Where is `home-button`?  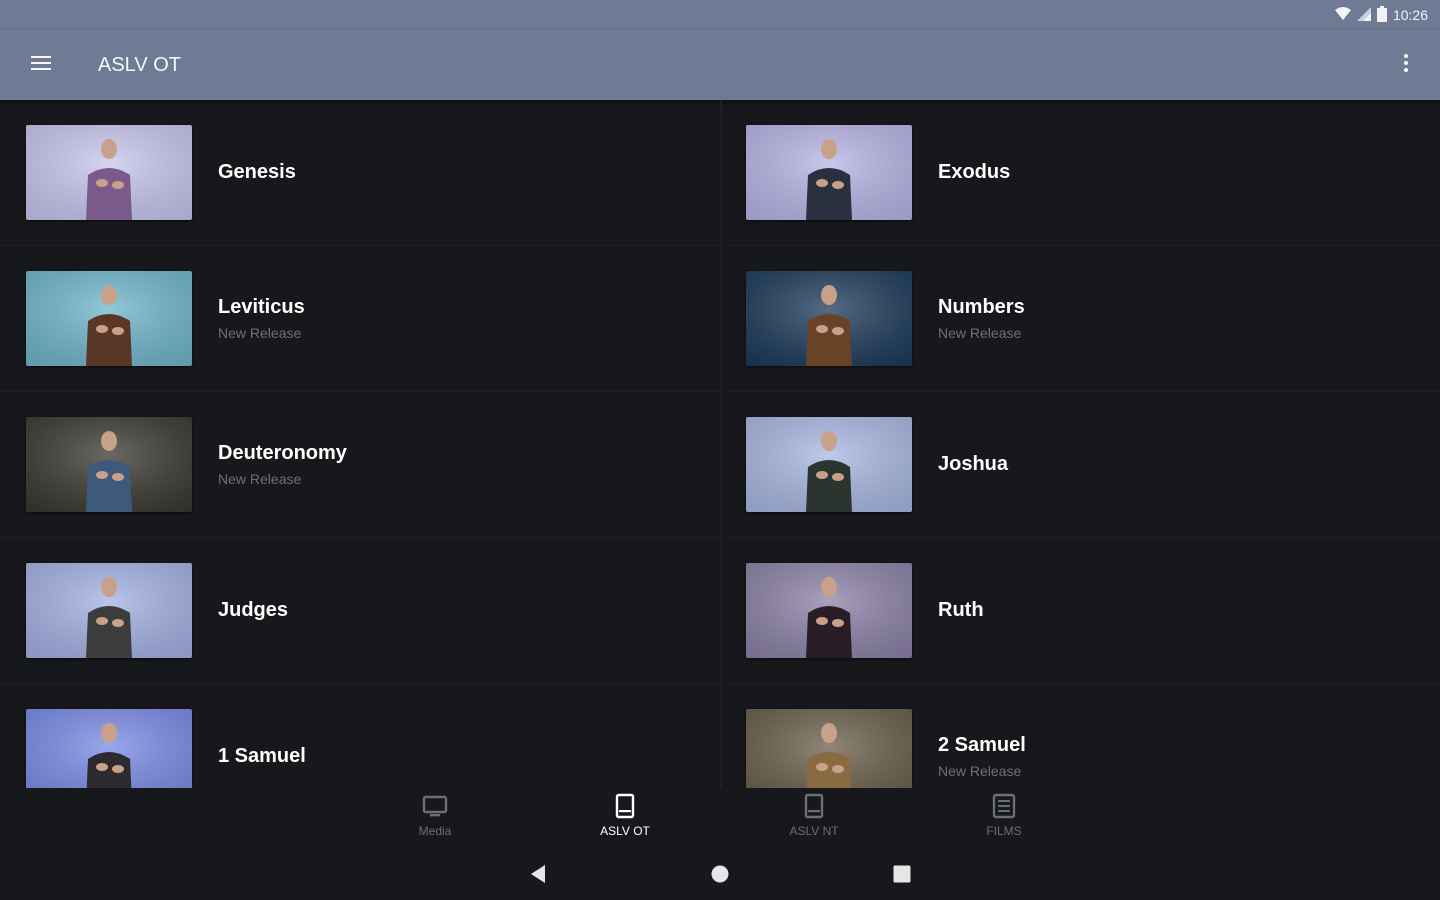 home-button is located at coordinates (720, 874).